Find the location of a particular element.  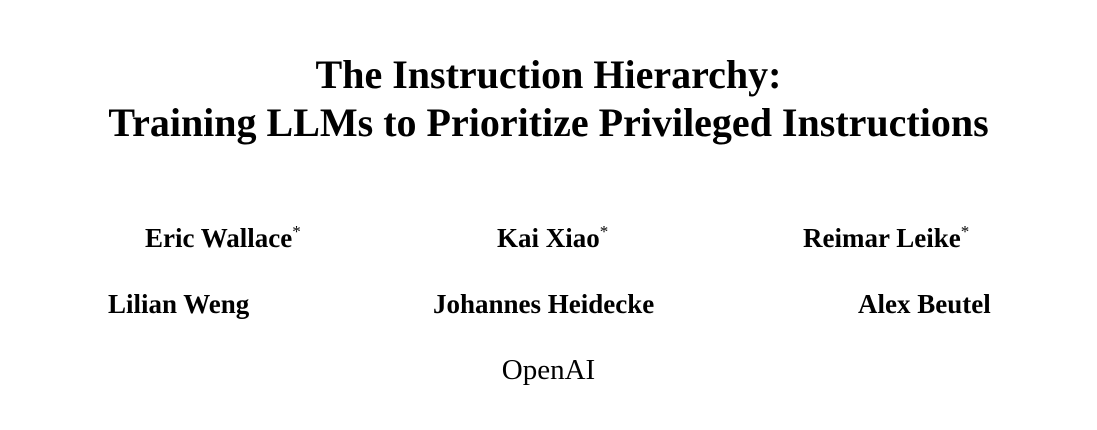

author-name: Alex Beutel is located at coordinates (924, 304).